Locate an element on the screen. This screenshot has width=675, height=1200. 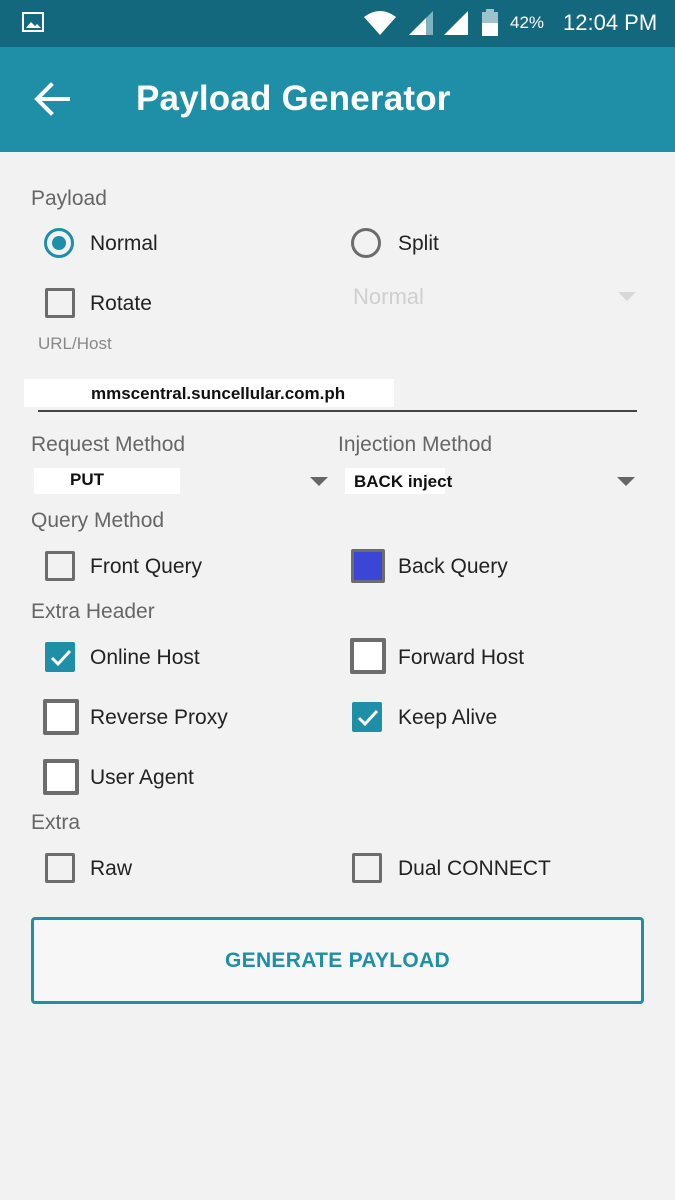
reverse-proxy-label: Reverse Proxy is located at coordinates (159, 717).